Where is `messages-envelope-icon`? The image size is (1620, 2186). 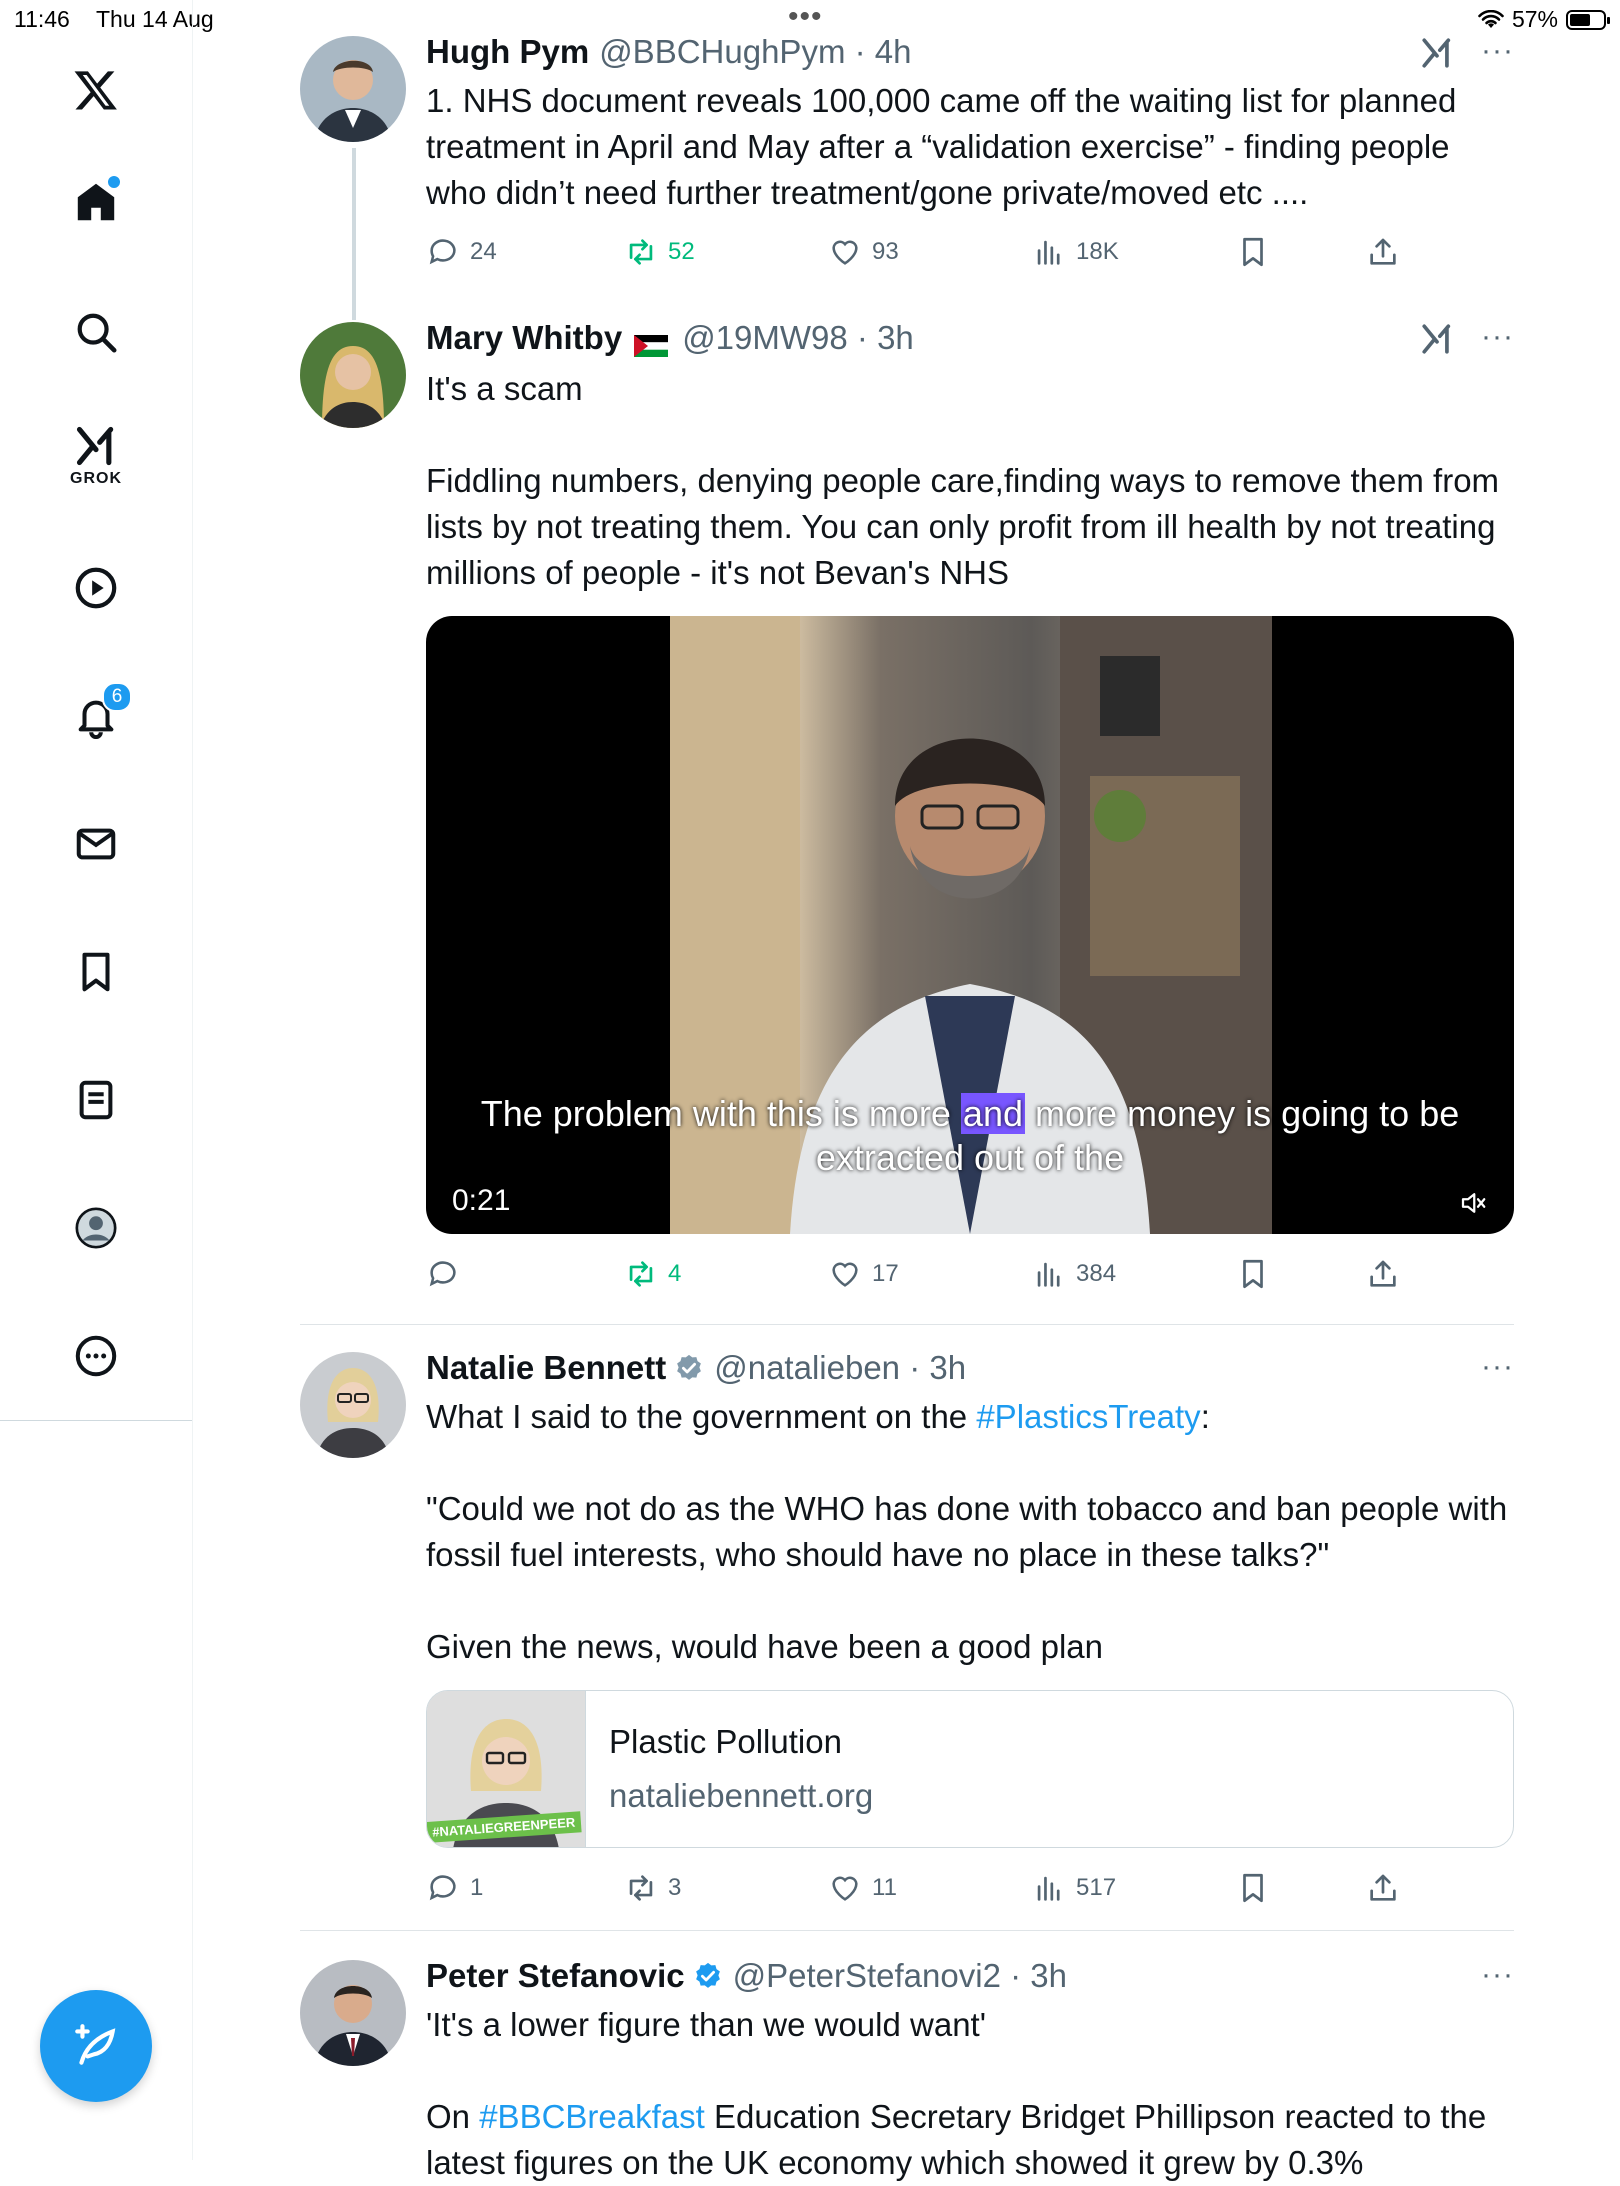 messages-envelope-icon is located at coordinates (96, 844).